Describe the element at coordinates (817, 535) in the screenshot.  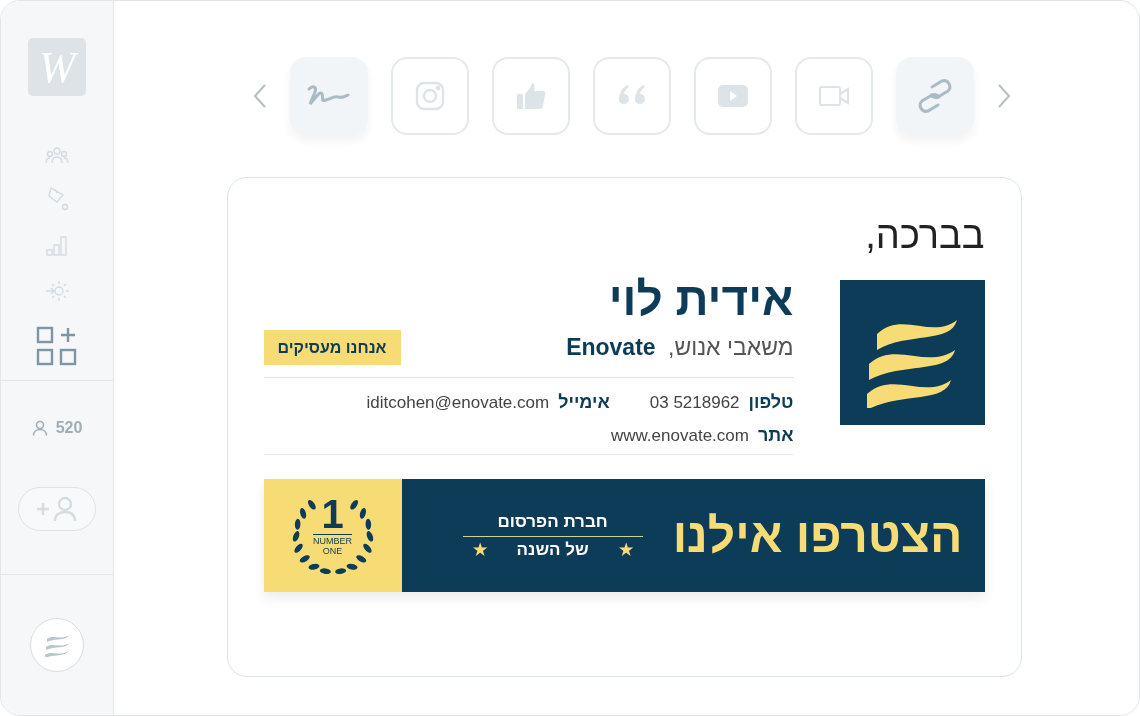
I see `banner-headline: הצטרפו אילנו` at that location.